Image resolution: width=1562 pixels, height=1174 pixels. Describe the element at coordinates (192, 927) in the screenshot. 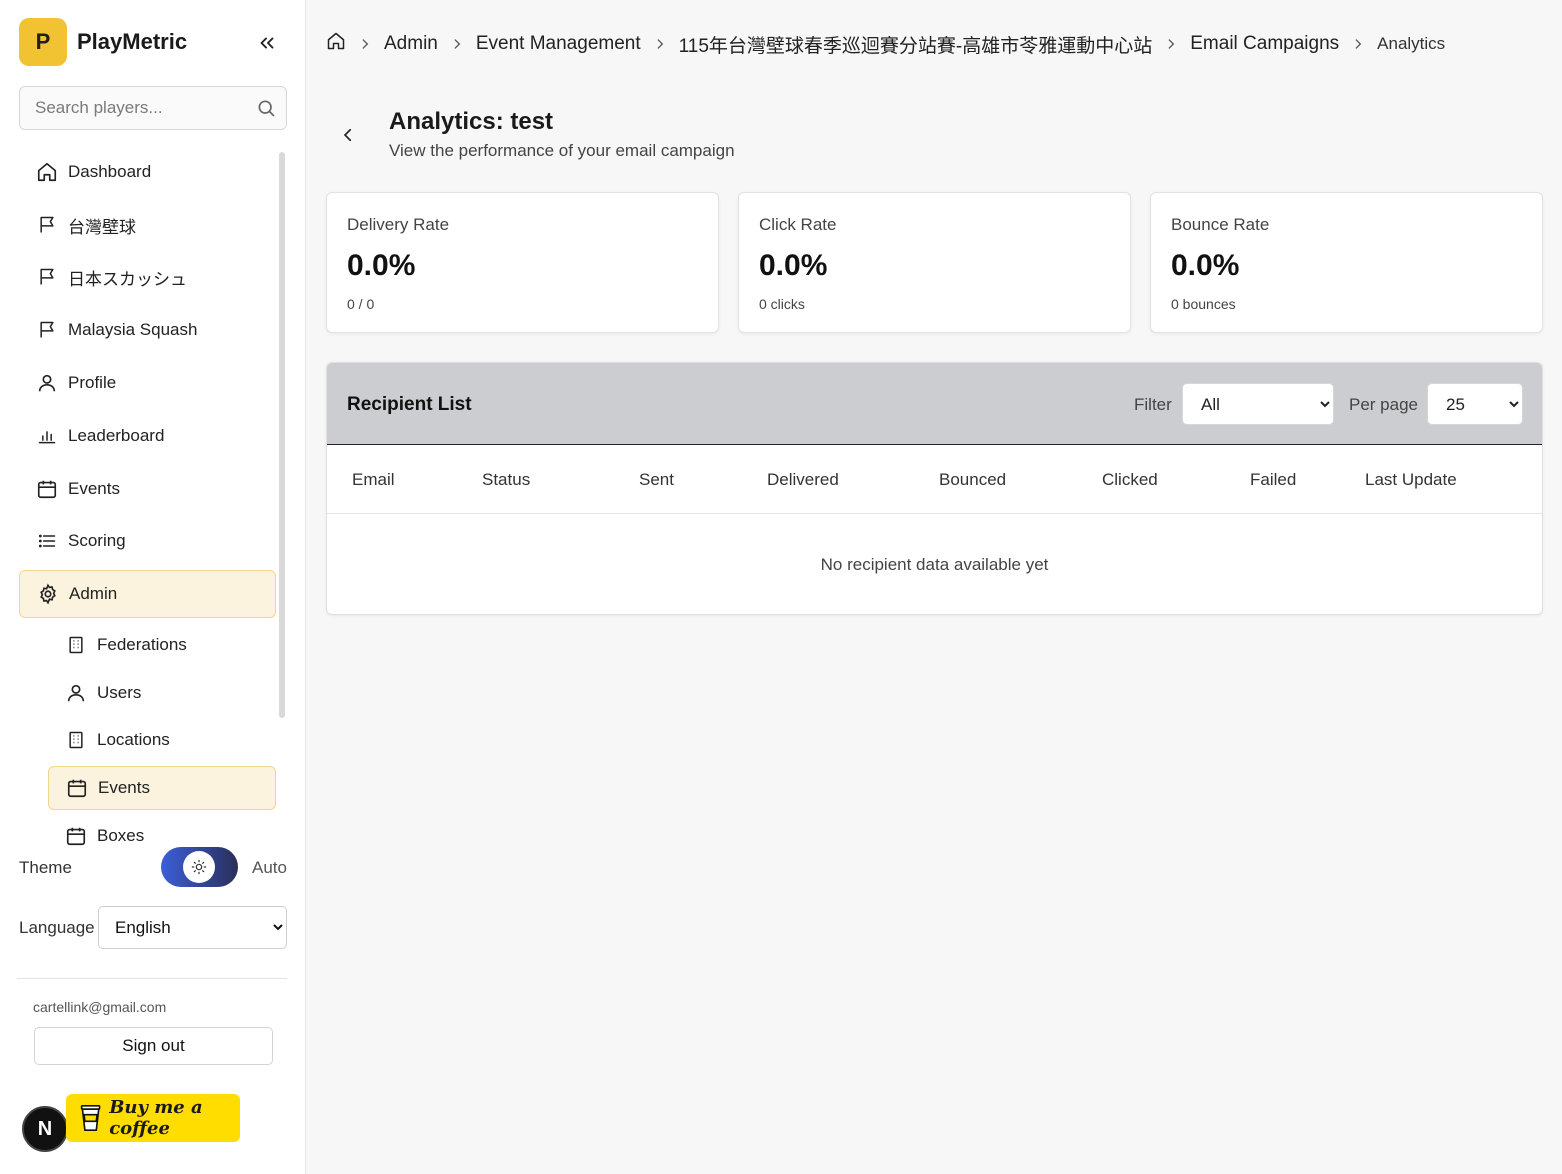

I see `language-select: English` at that location.